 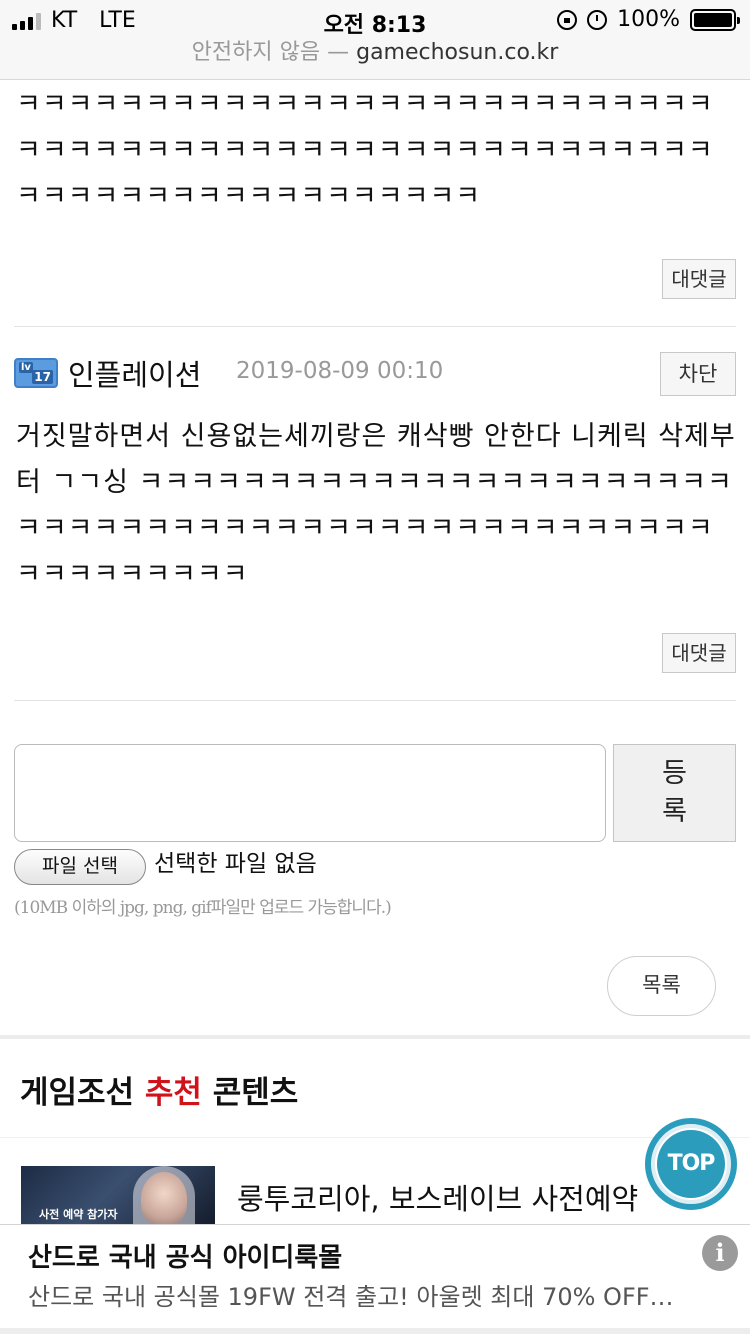 I want to click on level-badge-icon: lv 17, so click(x=36, y=373).